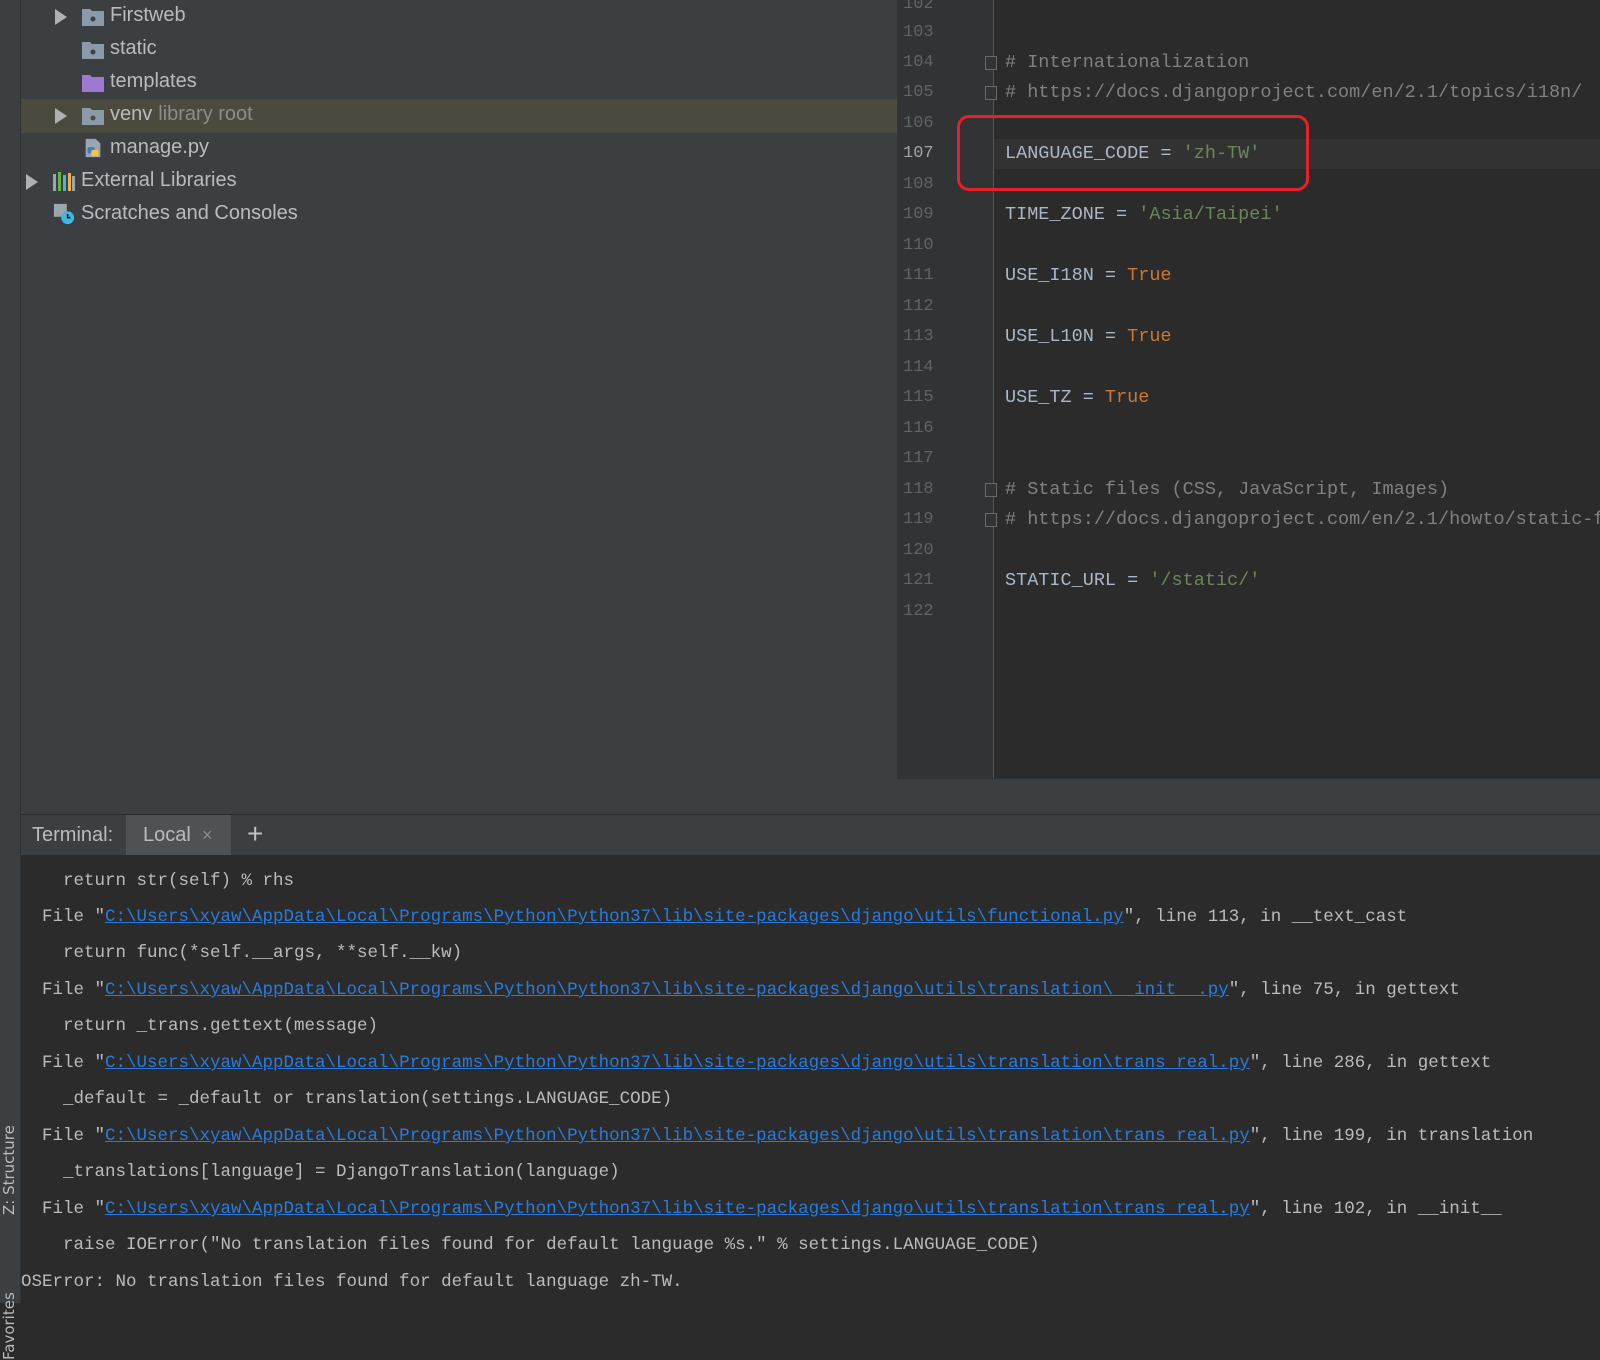 The width and height of the screenshot is (1600, 1360). I want to click on terminal-text: ", line 75, in gettext, so click(1344, 990).